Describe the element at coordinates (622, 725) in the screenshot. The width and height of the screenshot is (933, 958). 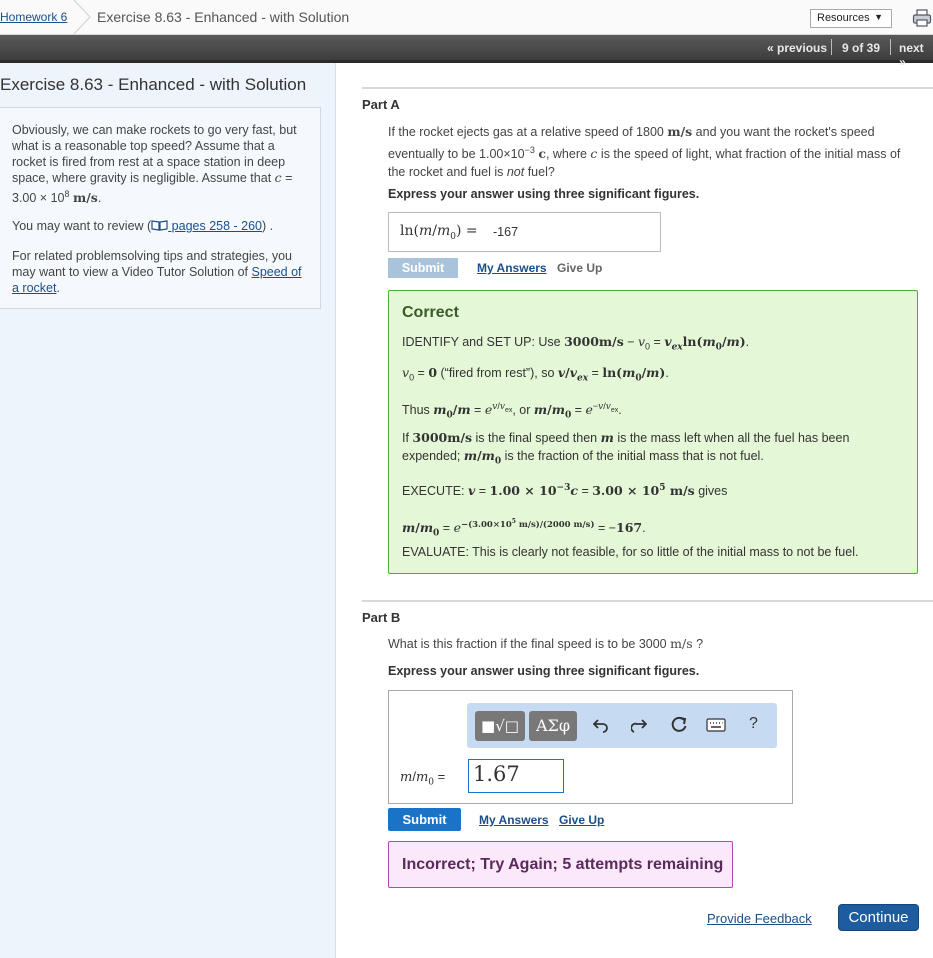
I see `math-toolbar: ■√□ ΑΣφ ?` at that location.